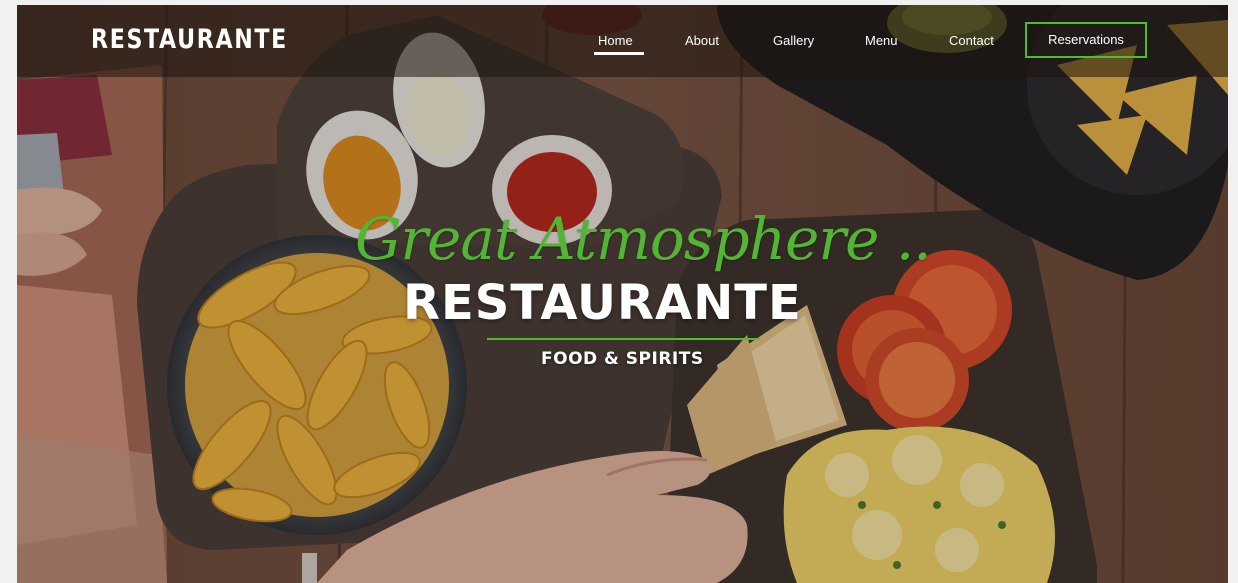  Describe the element at coordinates (602, 303) in the screenshot. I see `hero-title: RESTAURANTE` at that location.